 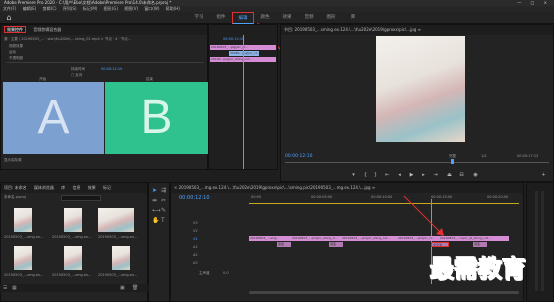 I want to click on step-forward-icon: ▸, so click(x=423, y=175).